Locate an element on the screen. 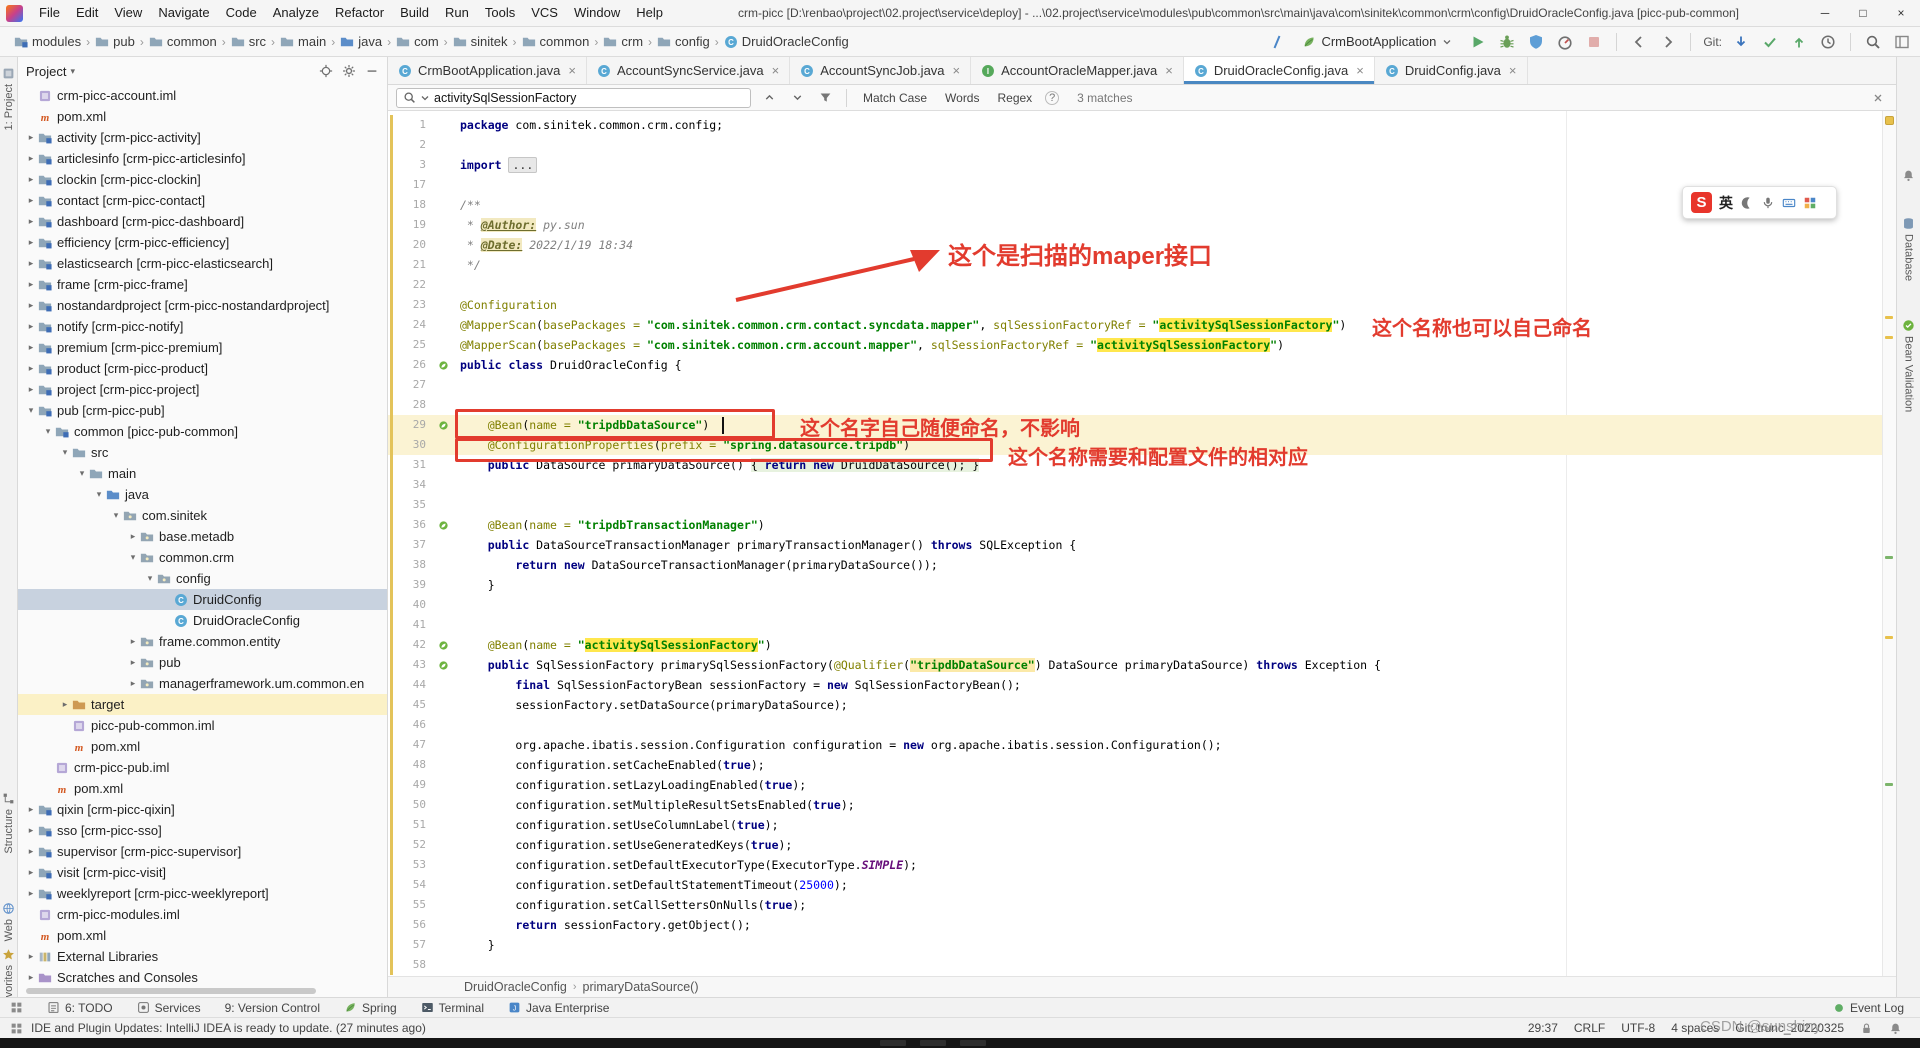 The width and height of the screenshot is (1920, 1048). code-line-57: 57 } is located at coordinates (1135, 945).